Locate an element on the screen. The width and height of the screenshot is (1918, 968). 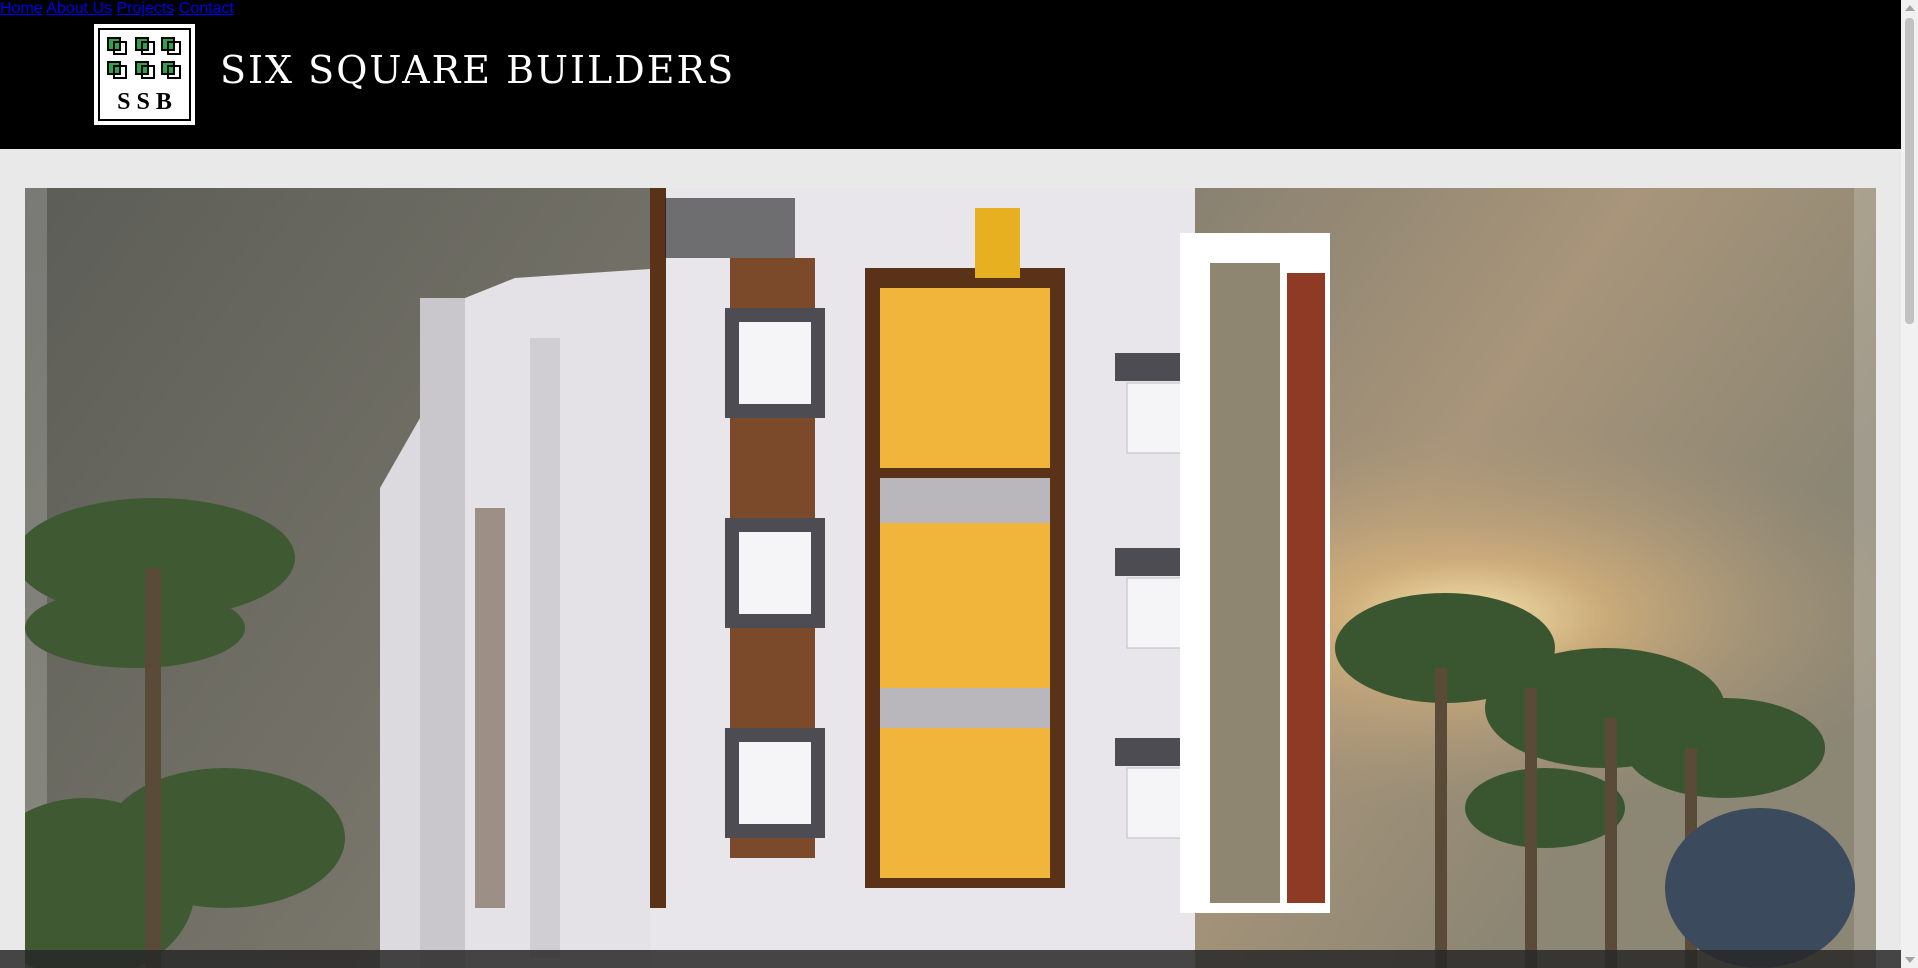
logo-squares-icon is located at coordinates (144, 58).